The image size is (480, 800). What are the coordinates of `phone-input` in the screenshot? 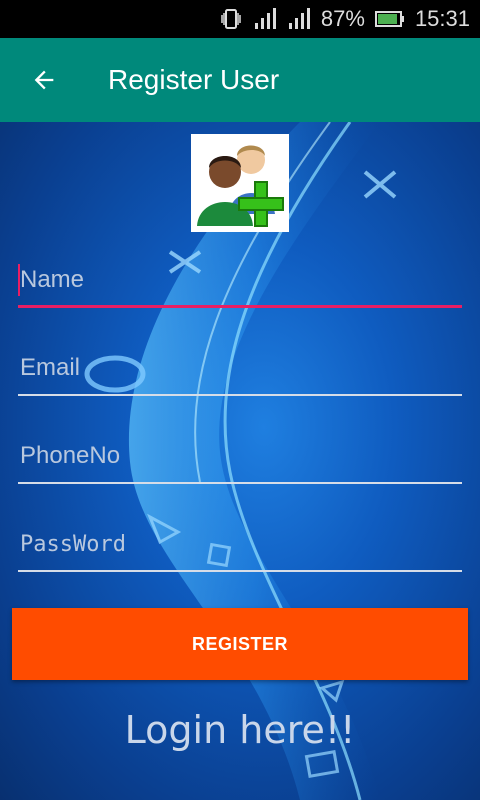 It's located at (239, 456).